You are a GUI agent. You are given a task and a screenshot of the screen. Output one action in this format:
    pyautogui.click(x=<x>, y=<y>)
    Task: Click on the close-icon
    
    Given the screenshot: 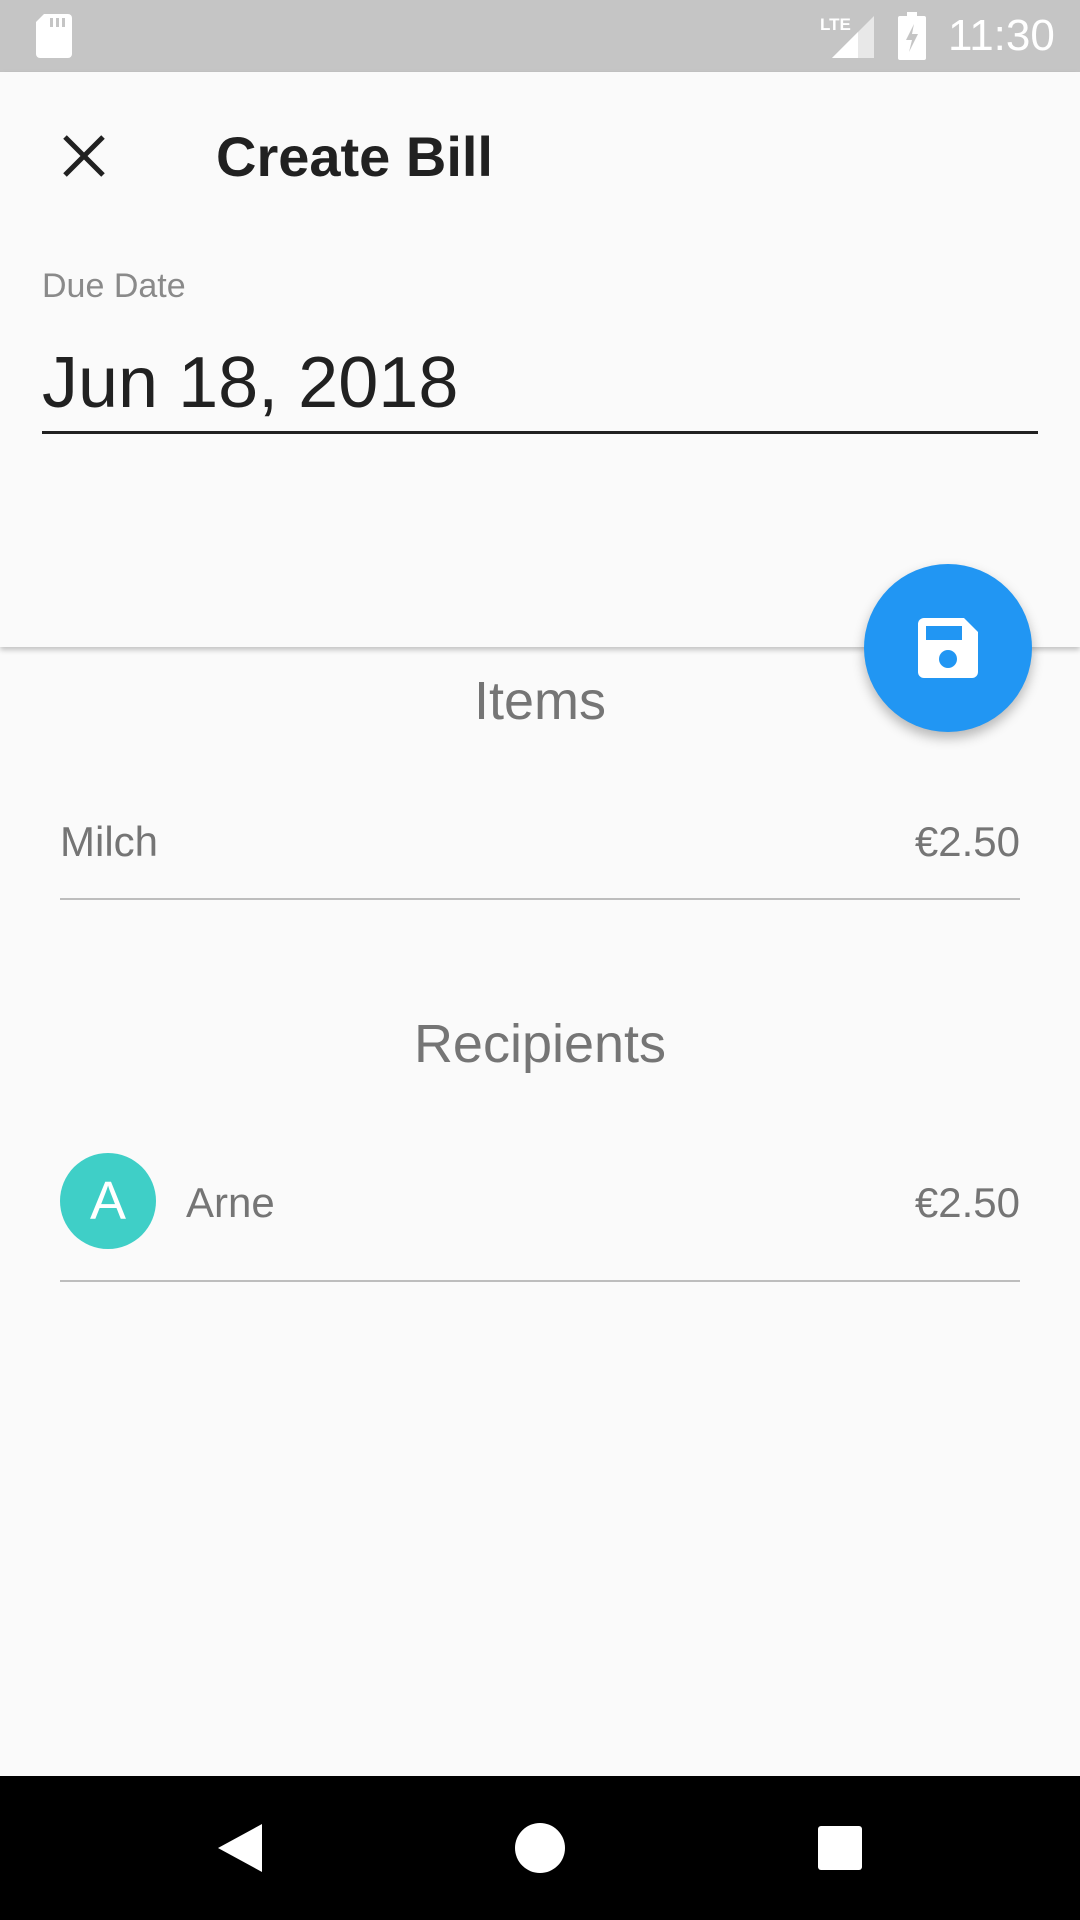 What is the action you would take?
    pyautogui.click(x=84, y=156)
    